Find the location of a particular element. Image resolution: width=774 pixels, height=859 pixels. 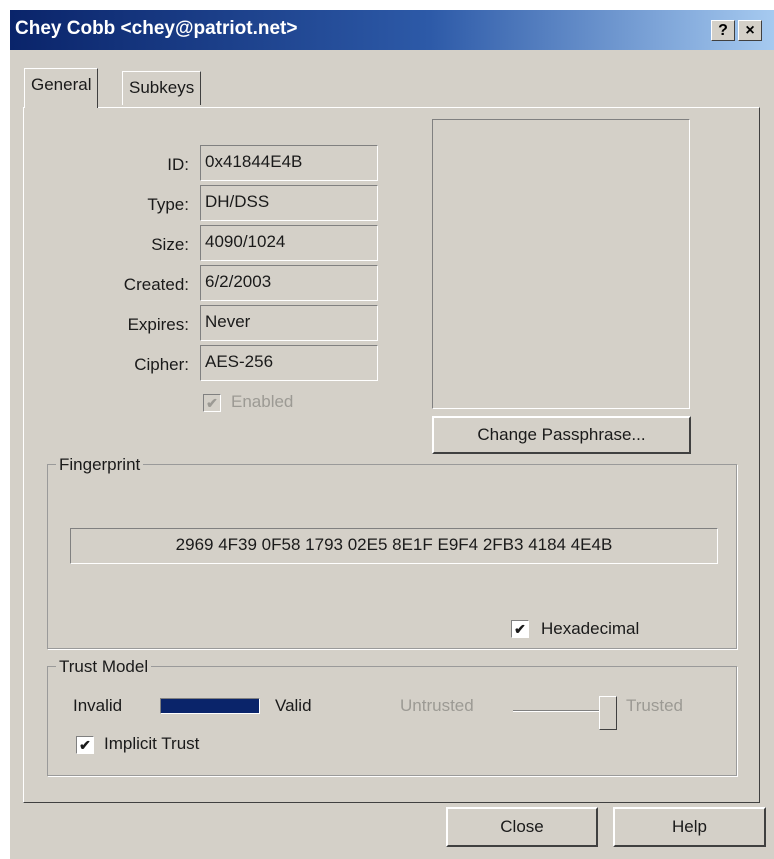

size-label: Size: is located at coordinates (170, 244).